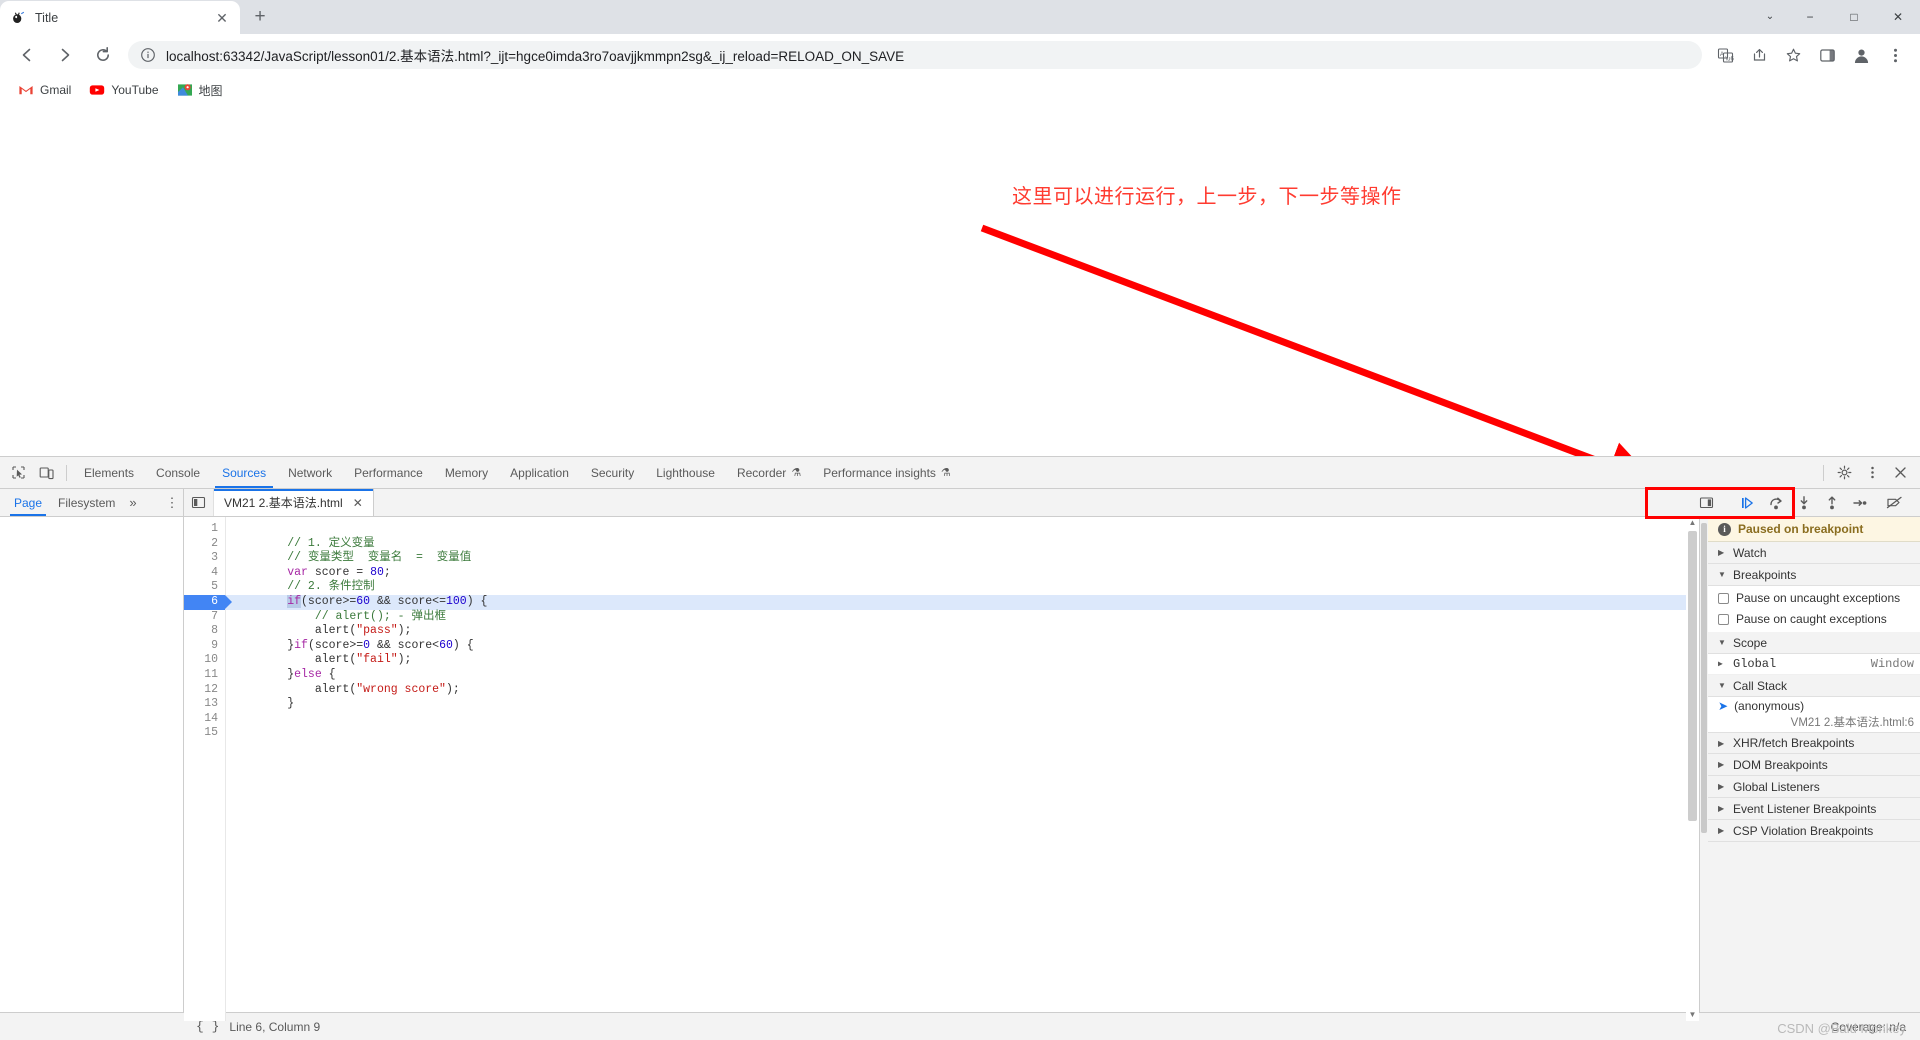  Describe the element at coordinates (1804, 503) in the screenshot. I see `step-into-next-function-call-icon` at that location.